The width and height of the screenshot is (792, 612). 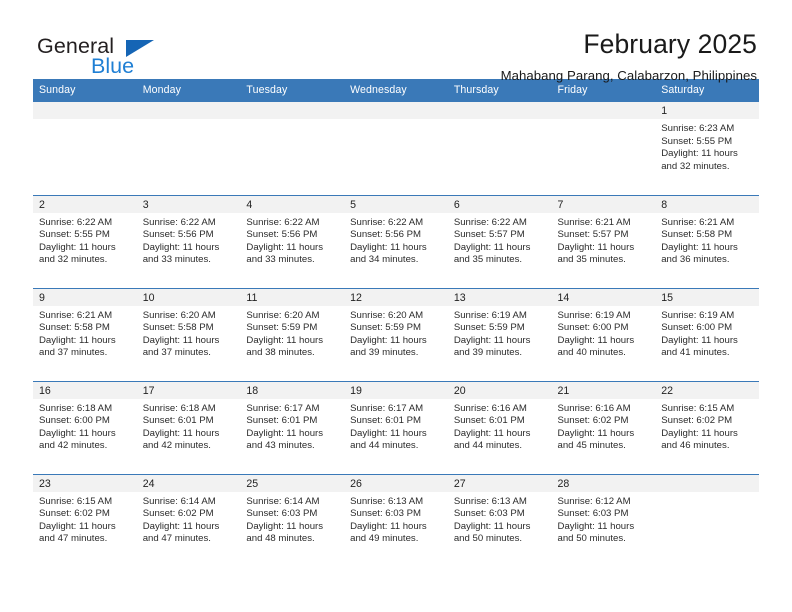 I want to click on sunrise-text: Sunrise: 6:16 AM, so click(x=594, y=408).